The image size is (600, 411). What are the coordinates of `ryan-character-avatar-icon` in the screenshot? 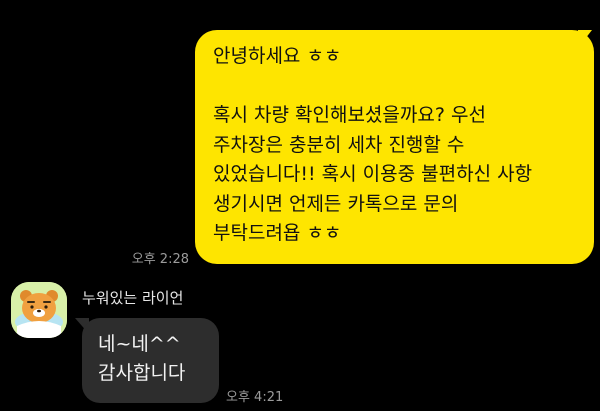 It's located at (39, 310).